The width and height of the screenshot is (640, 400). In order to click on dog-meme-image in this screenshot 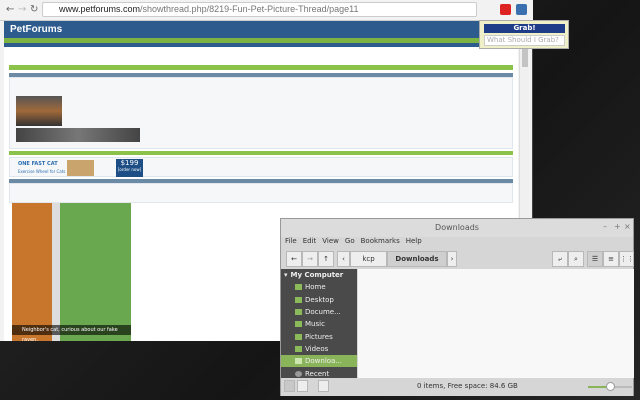, I will do `click(39, 111)`.